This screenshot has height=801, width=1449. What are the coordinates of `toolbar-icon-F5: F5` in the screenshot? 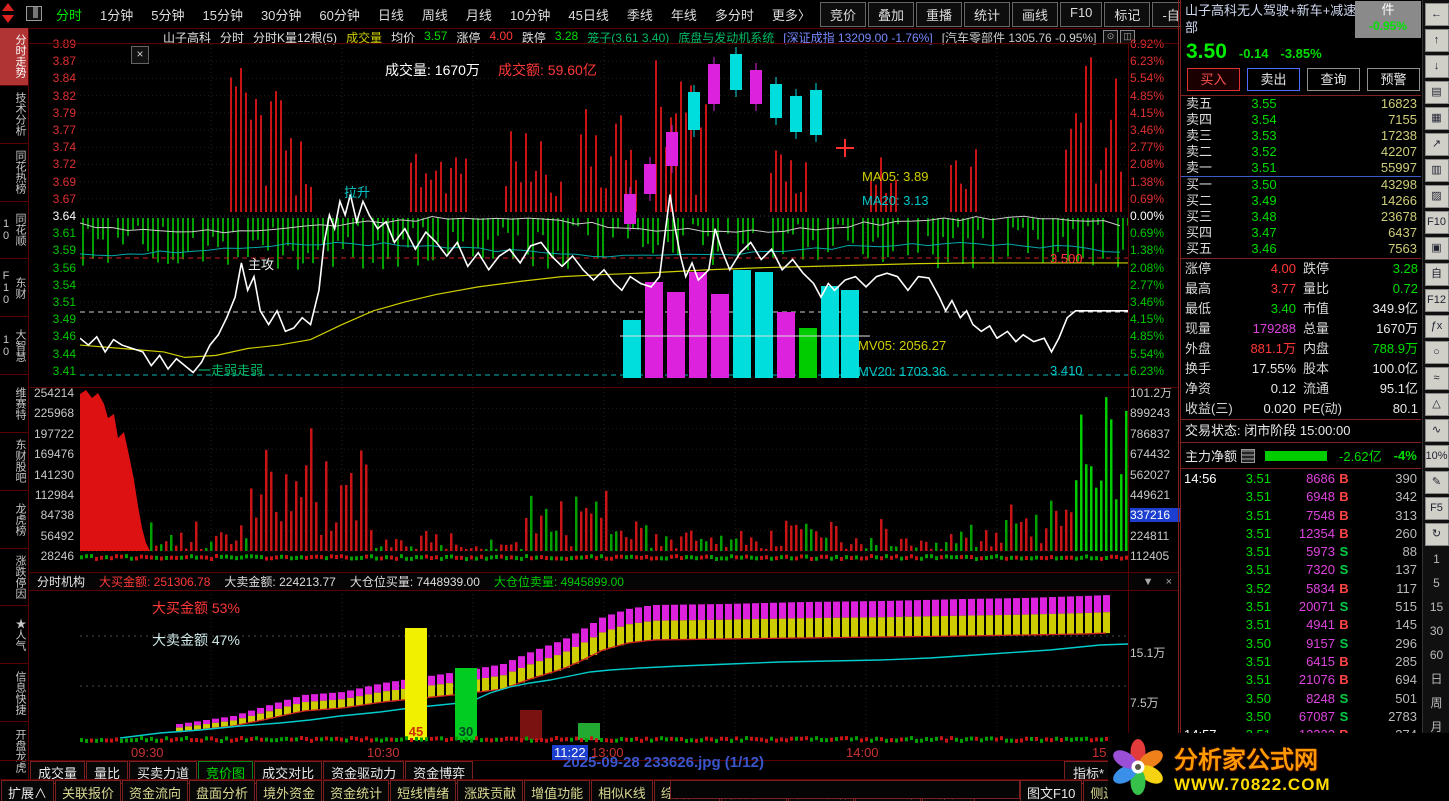 It's located at (1436, 508).